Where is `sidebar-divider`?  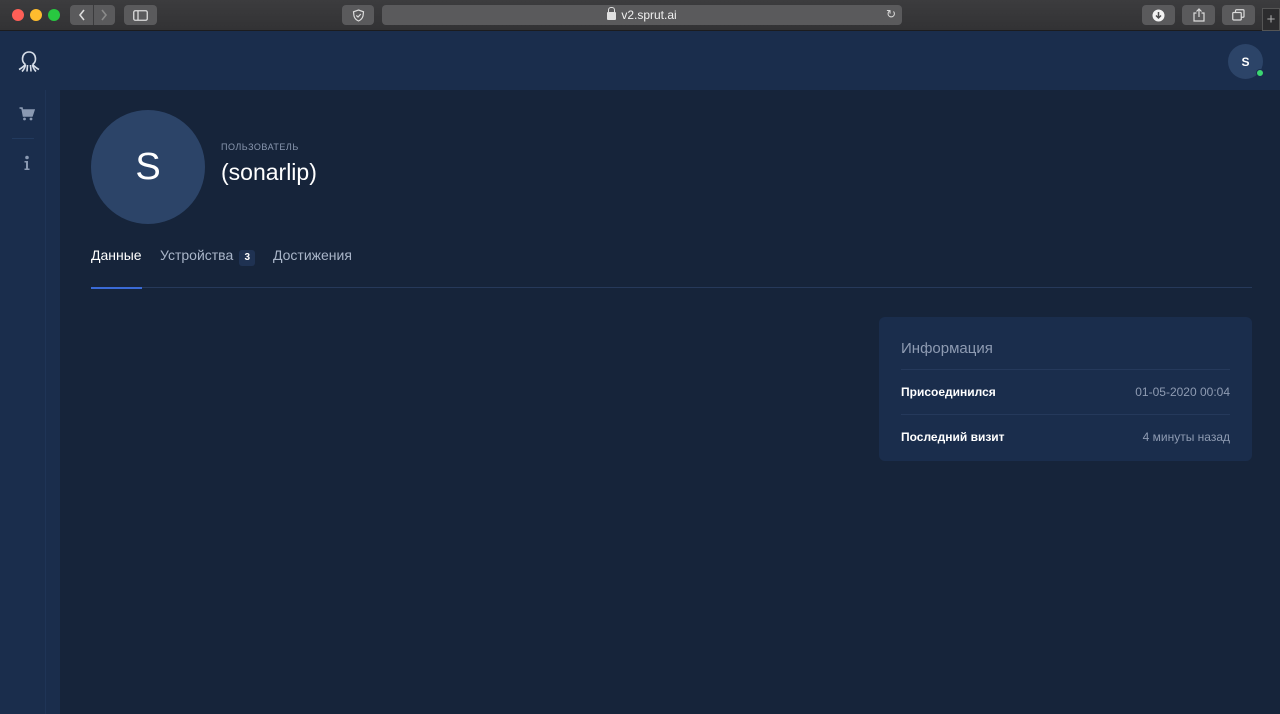
sidebar-divider is located at coordinates (23, 138).